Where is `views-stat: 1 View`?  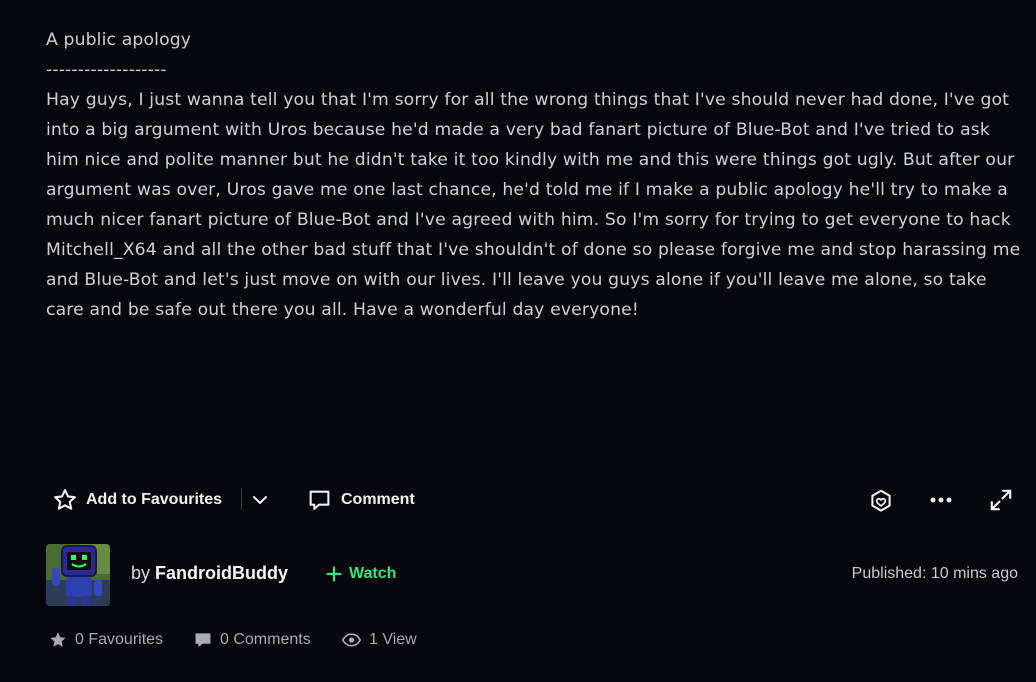 views-stat: 1 View is located at coordinates (379, 640).